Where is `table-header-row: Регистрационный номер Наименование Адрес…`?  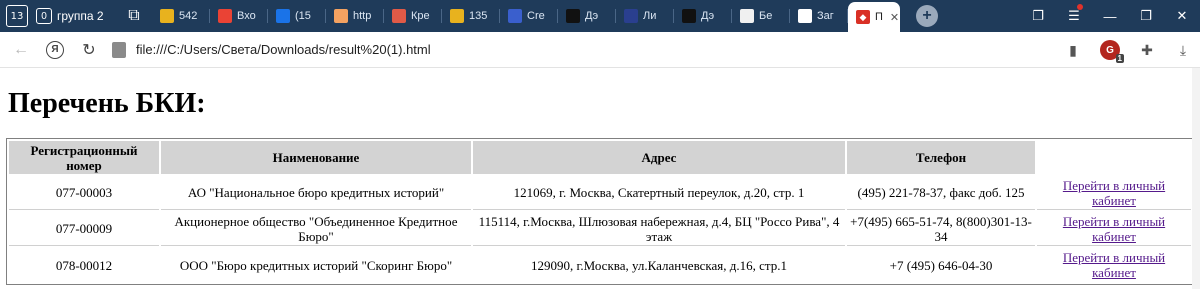
table-header-row: Регистрационный номер Наименование Адрес… is located at coordinates (600, 157).